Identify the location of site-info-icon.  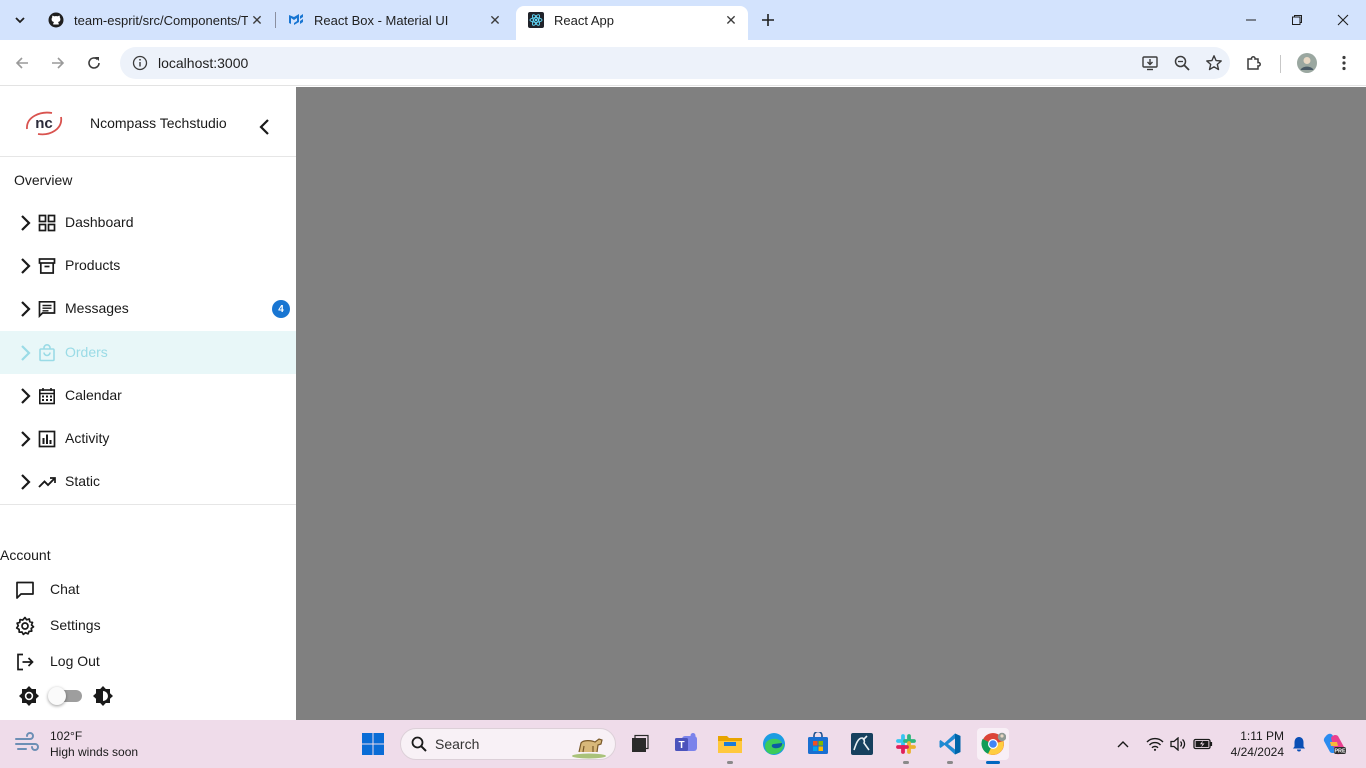
(140, 63).